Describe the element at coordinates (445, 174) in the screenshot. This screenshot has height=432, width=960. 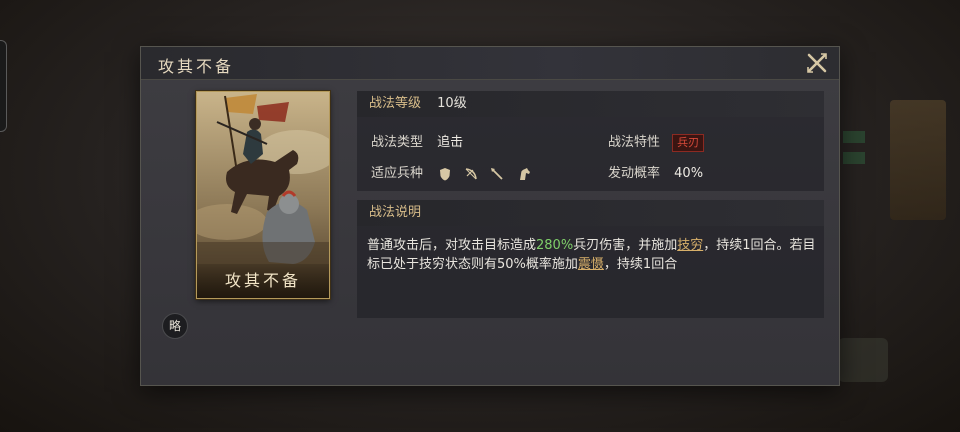
I see `shield-icon` at that location.